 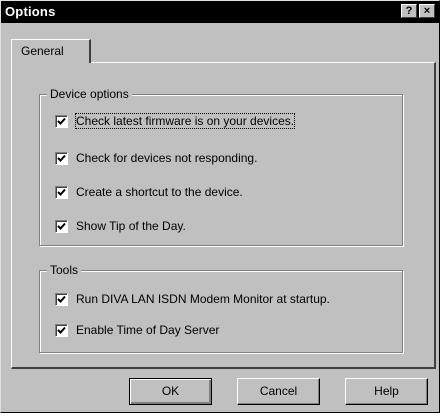 What do you see at coordinates (148, 330) in the screenshot?
I see `time-of-day-server-label: Enable Time of Day Server` at bounding box center [148, 330].